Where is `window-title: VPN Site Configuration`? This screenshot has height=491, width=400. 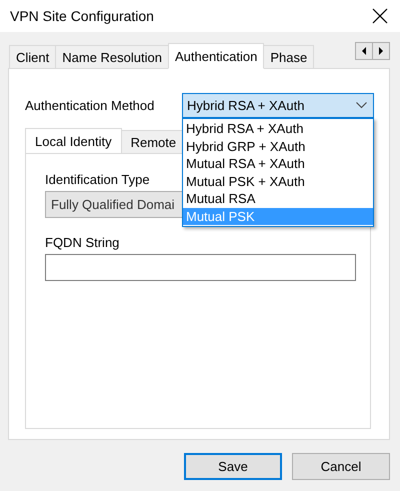
window-title: VPN Site Configuration is located at coordinates (82, 16).